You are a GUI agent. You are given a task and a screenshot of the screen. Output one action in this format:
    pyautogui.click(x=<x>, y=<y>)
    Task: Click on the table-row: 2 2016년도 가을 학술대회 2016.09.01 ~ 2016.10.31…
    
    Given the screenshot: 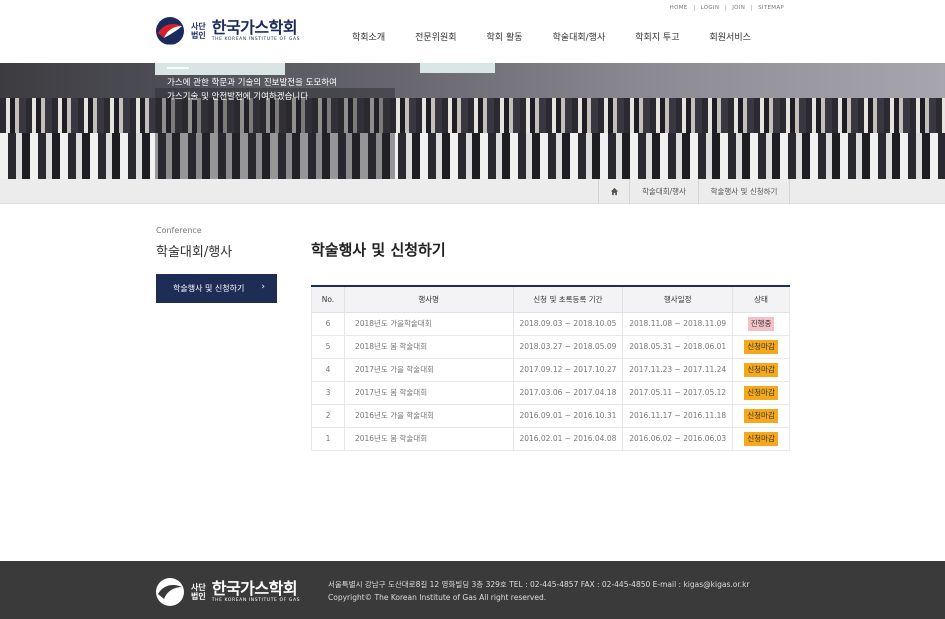 What is the action you would take?
    pyautogui.click(x=550, y=416)
    